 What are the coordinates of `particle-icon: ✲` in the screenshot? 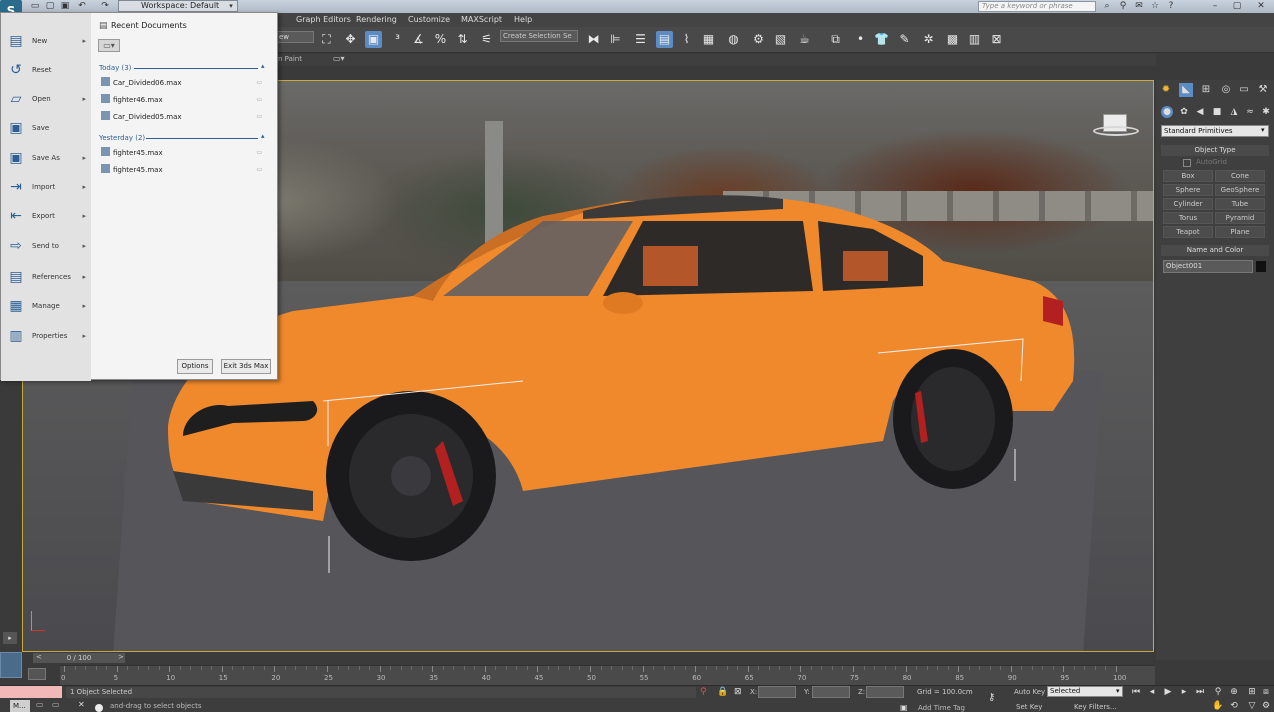 It's located at (928, 39).